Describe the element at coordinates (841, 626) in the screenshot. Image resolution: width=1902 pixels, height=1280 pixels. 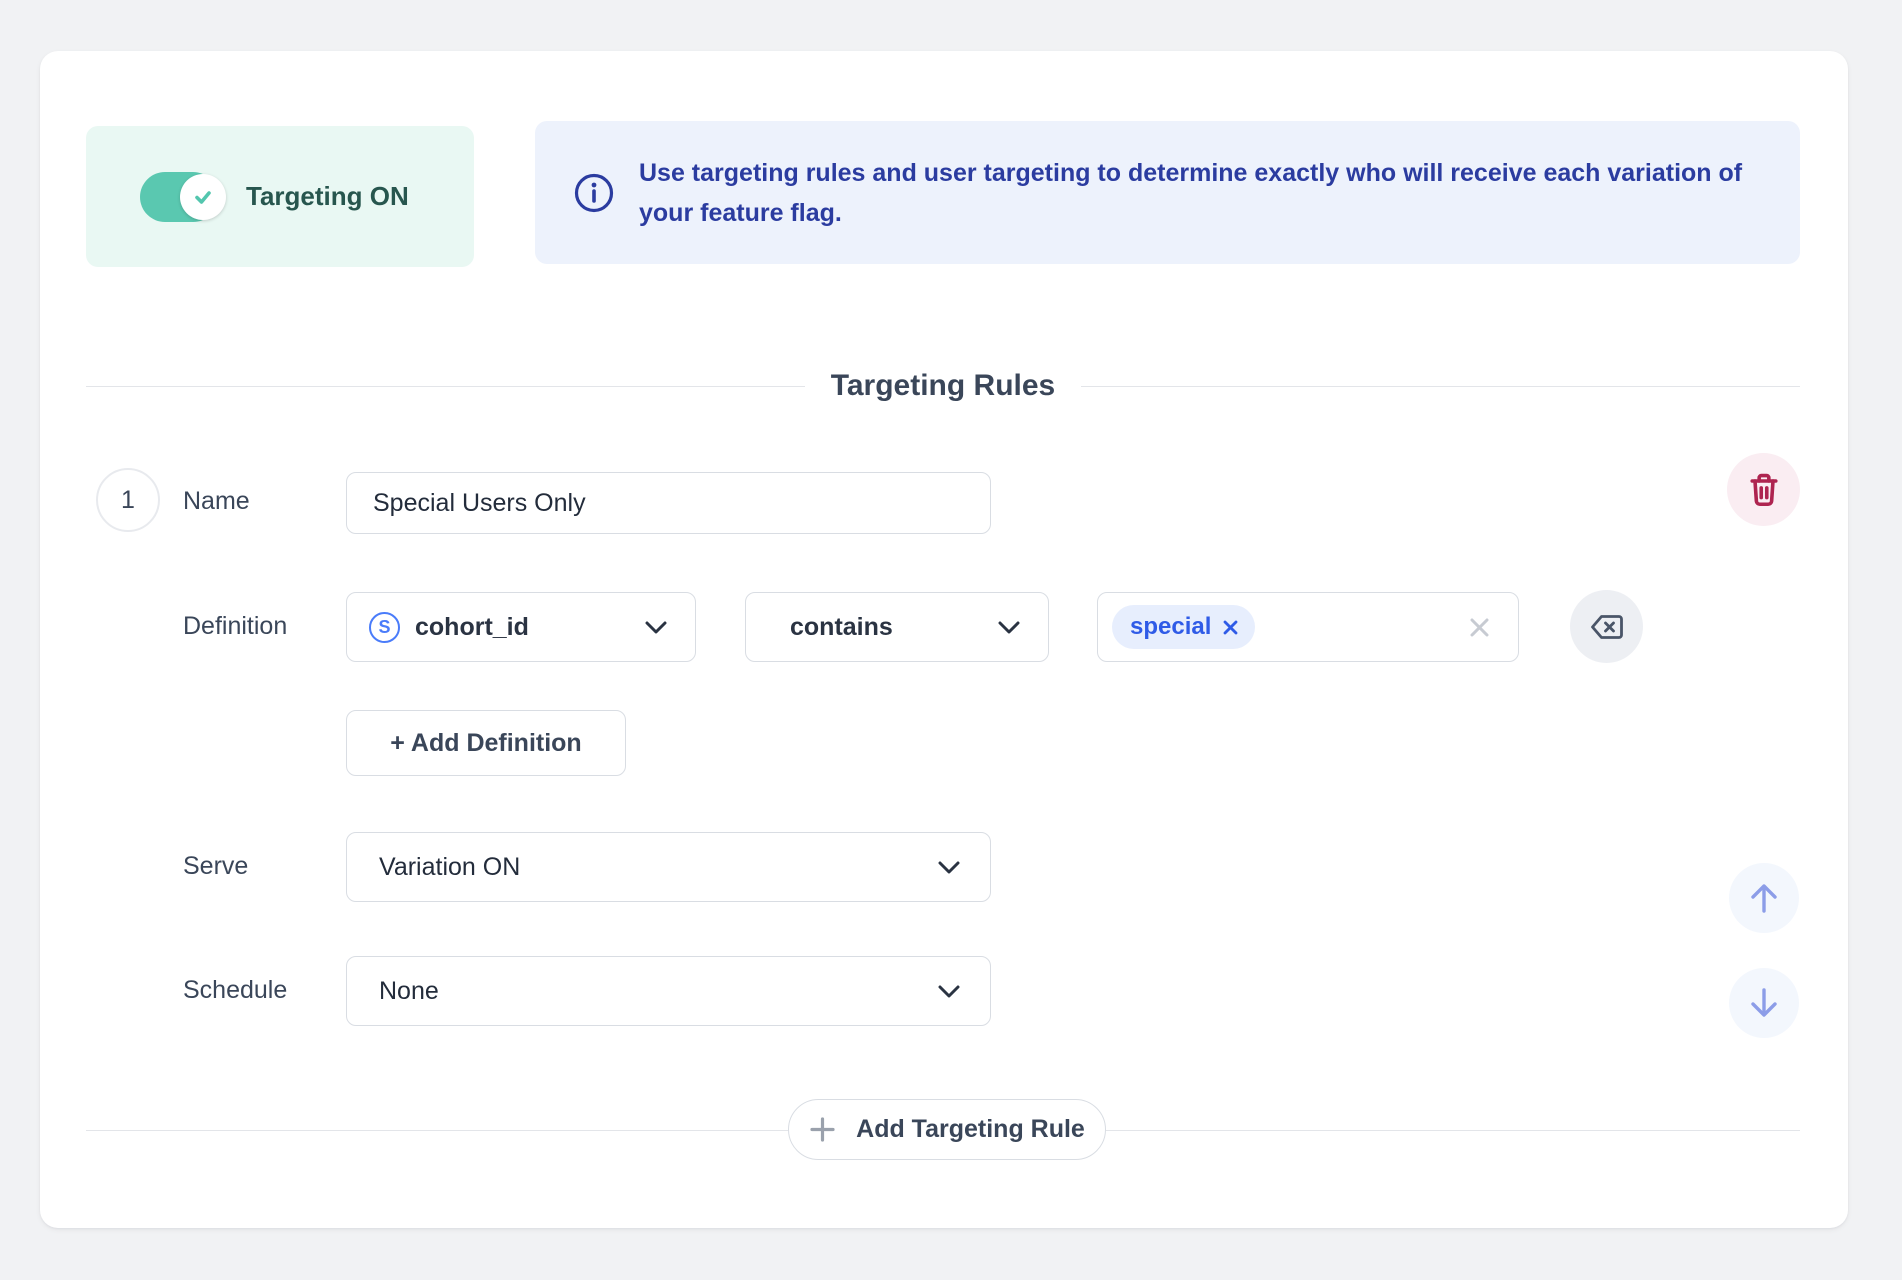
I see `operator-value: contains` at that location.